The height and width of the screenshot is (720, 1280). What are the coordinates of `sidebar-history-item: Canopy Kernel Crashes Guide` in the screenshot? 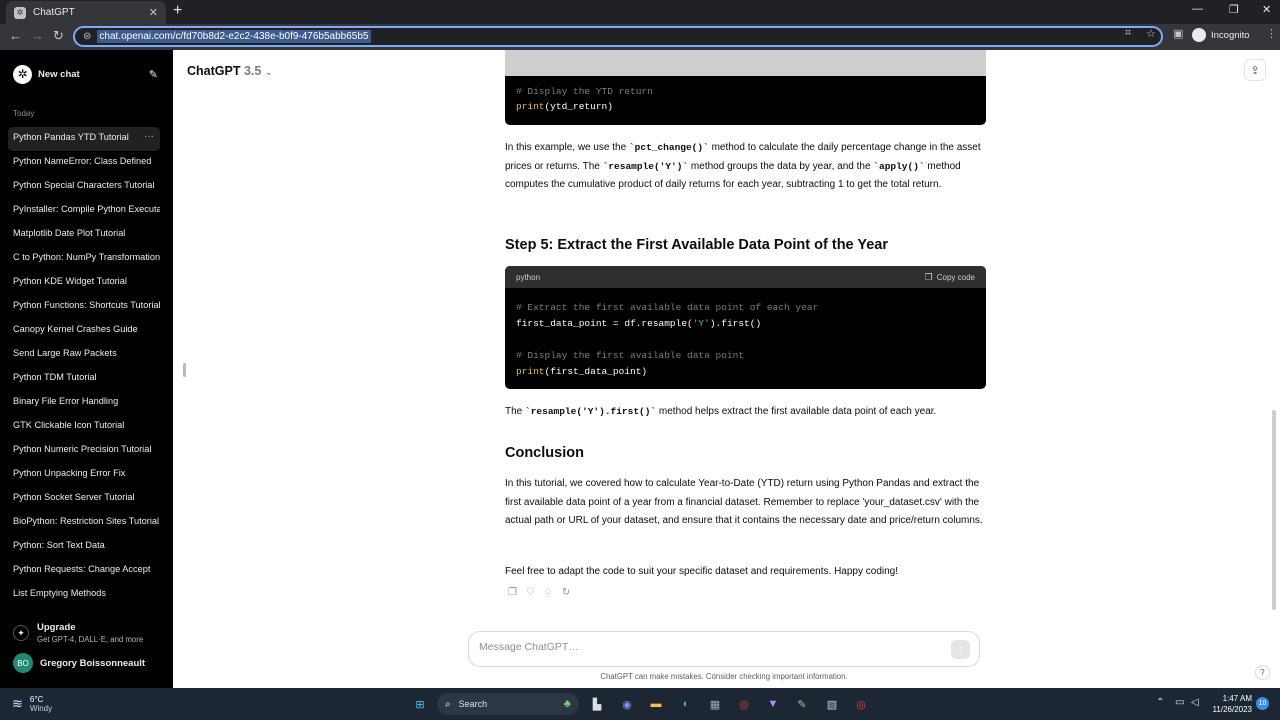 It's located at (84, 331).